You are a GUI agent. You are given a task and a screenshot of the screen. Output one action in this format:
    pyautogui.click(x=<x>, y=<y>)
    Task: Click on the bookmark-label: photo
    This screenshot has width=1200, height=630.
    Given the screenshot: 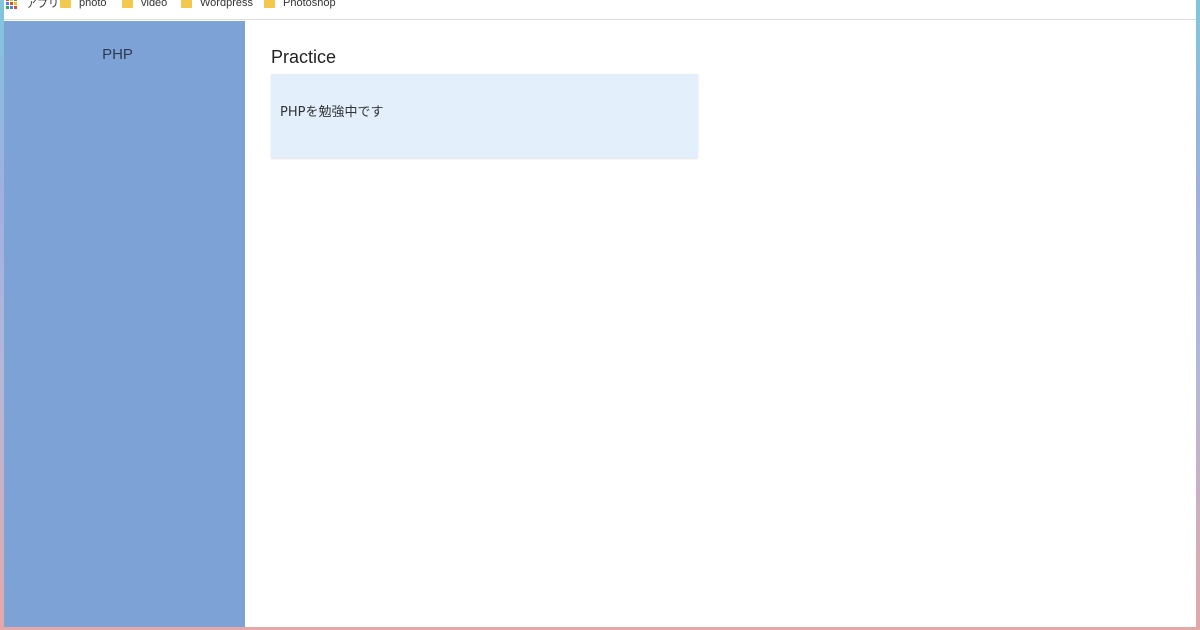 What is the action you would take?
    pyautogui.click(x=93, y=4)
    